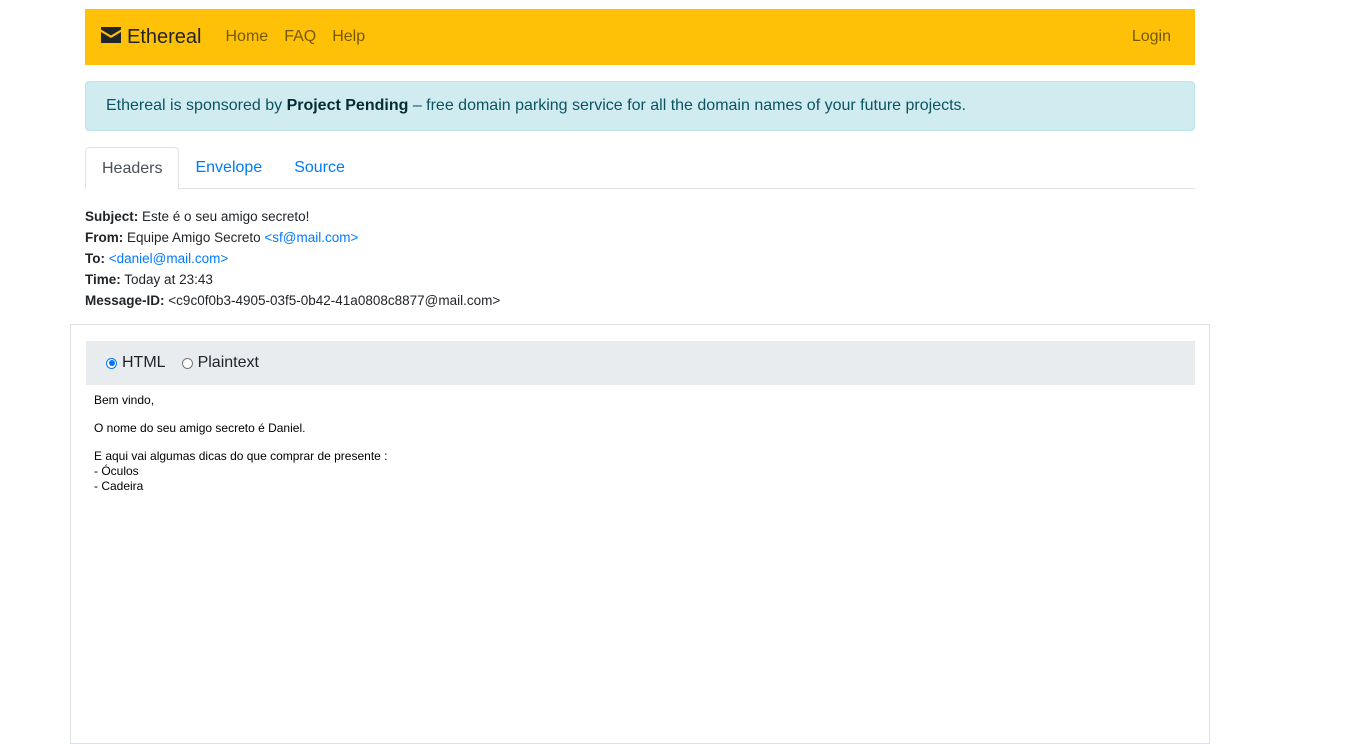 Image resolution: width=1361 pixels, height=744 pixels. What do you see at coordinates (1151, 37) in the screenshot?
I see `nav-login: Login` at bounding box center [1151, 37].